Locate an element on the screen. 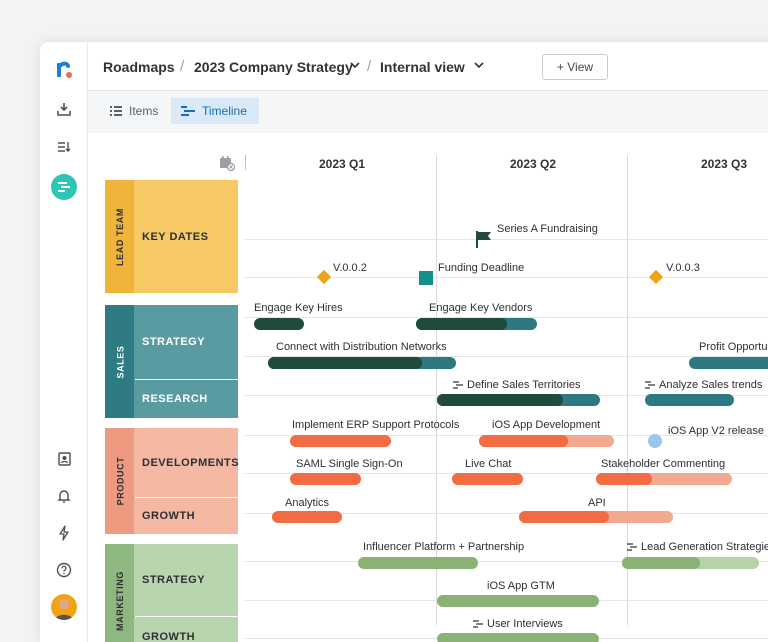  breadcrumb-view-name: Internal view is located at coordinates (422, 67).